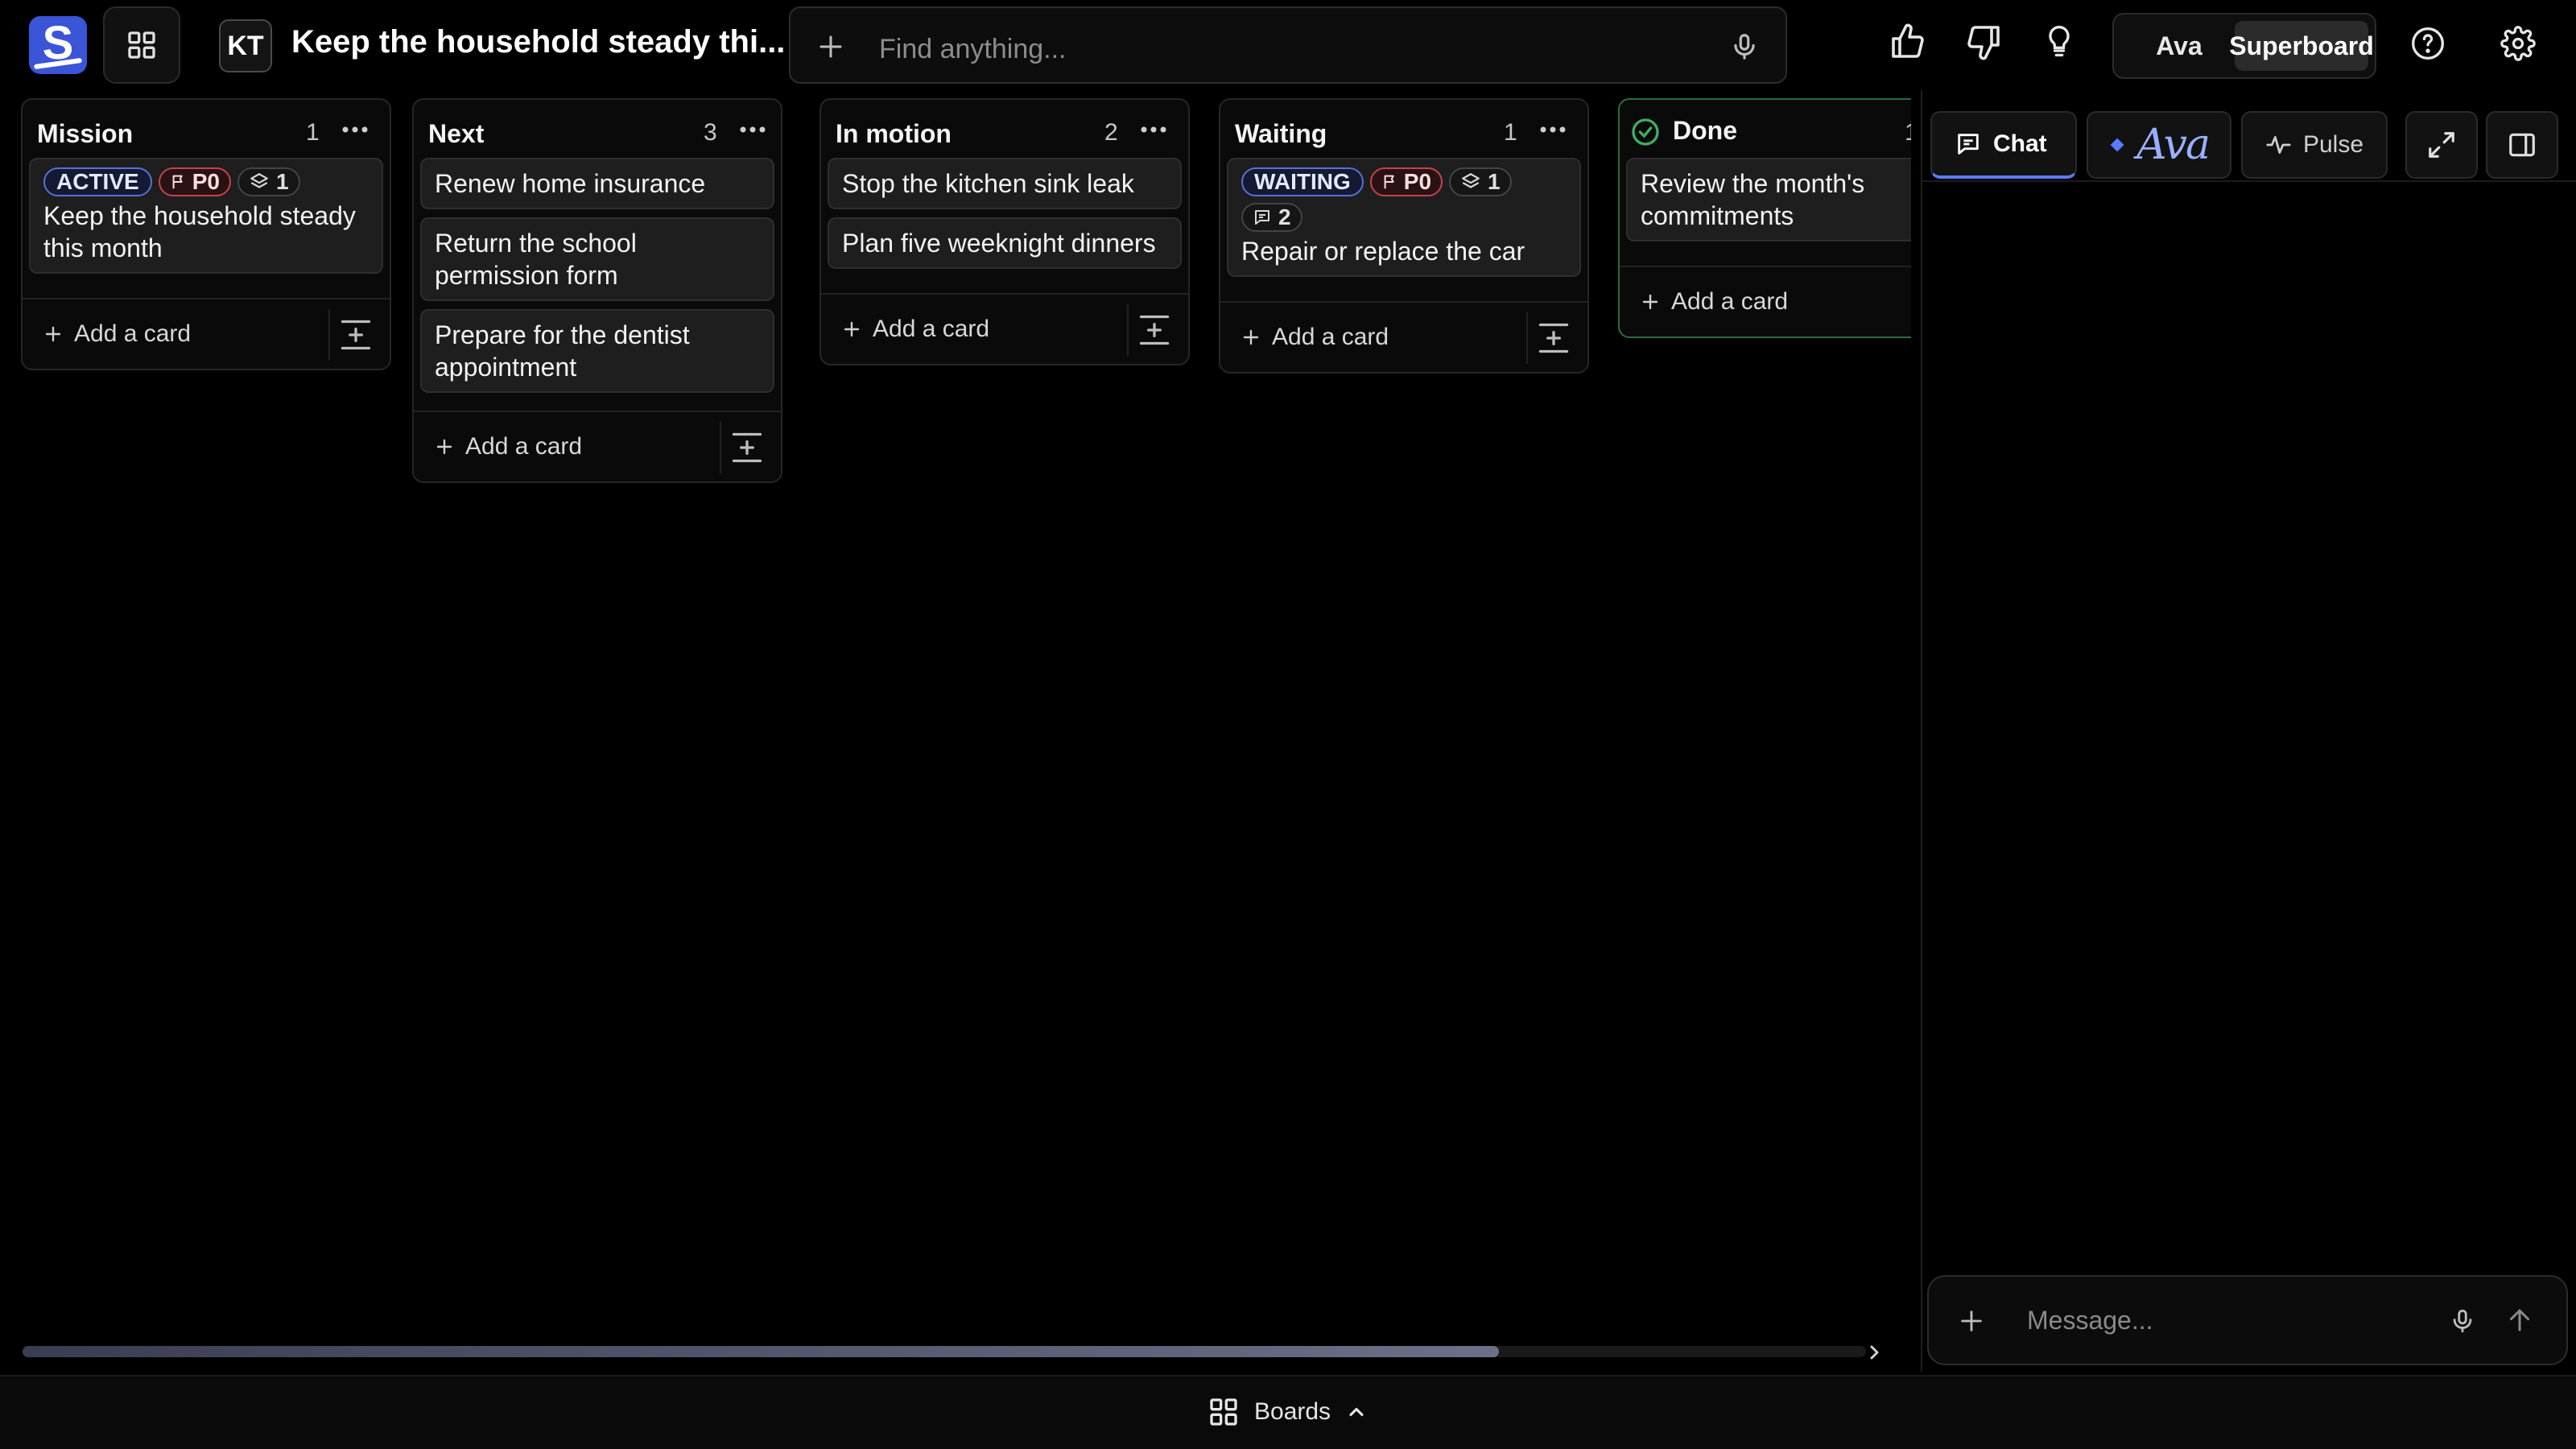 The image size is (2576, 1449). Describe the element at coordinates (245, 45) in the screenshot. I see `board-avatar: KT` at that location.